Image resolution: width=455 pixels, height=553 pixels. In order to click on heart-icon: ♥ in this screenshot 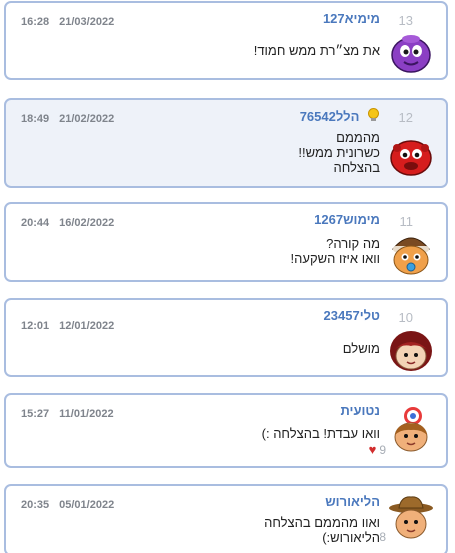, I will do `click(373, 449)`.